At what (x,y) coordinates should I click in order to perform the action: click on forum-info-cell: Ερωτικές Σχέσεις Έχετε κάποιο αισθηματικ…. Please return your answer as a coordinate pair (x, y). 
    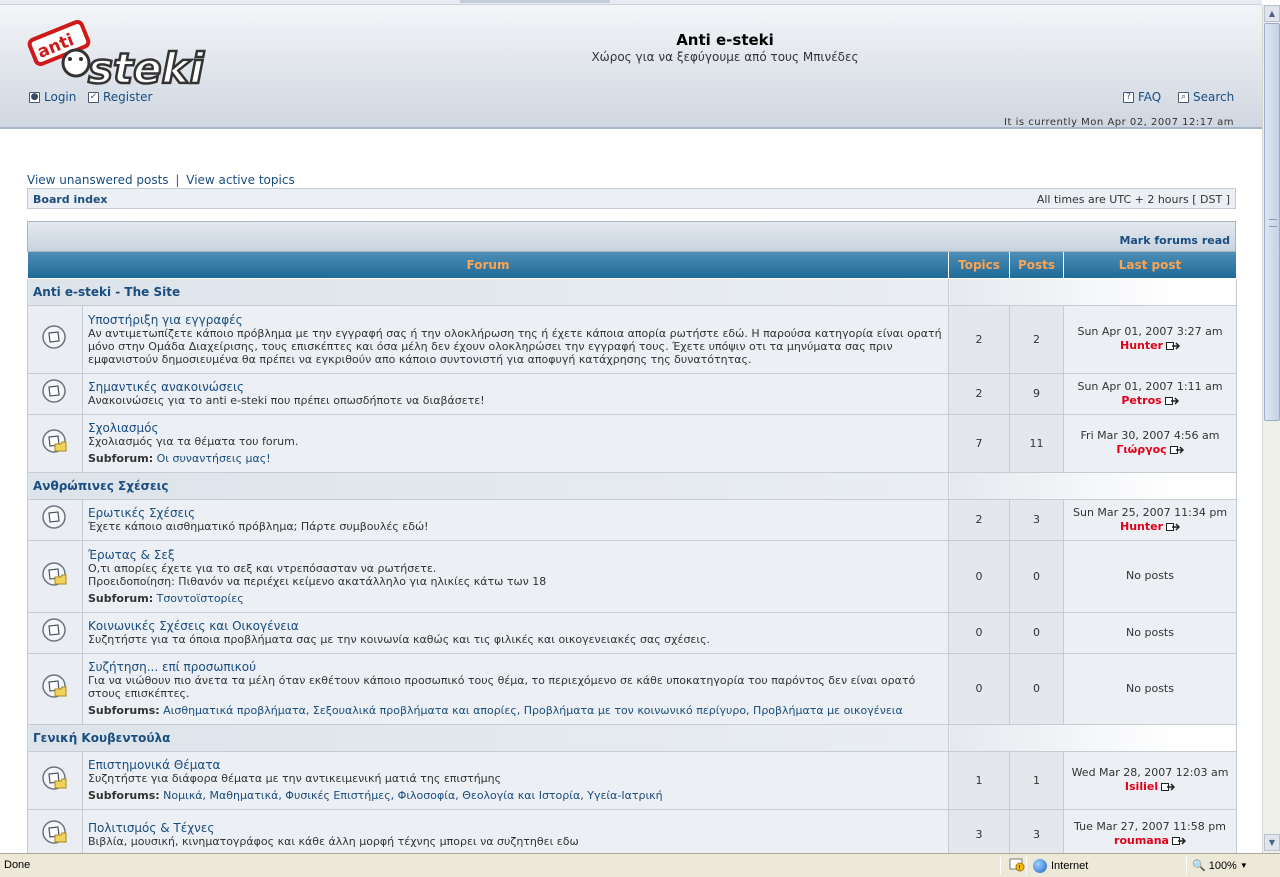
    Looking at the image, I should click on (515, 519).